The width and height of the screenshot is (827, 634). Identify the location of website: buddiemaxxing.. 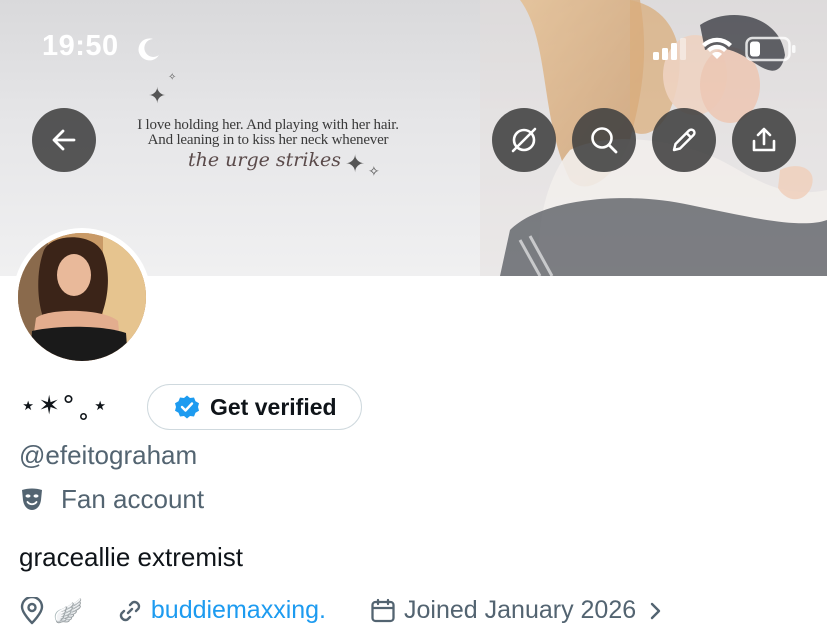
(221, 610).